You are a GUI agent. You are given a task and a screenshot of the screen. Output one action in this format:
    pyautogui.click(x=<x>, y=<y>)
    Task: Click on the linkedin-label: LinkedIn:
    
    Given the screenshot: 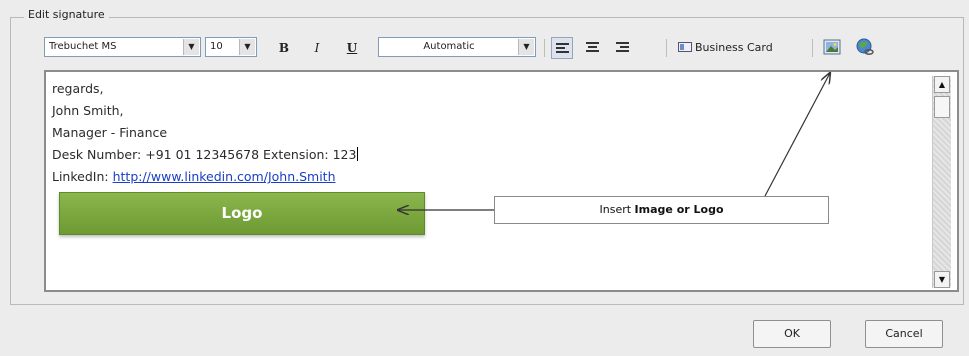 What is the action you would take?
    pyautogui.click(x=80, y=176)
    